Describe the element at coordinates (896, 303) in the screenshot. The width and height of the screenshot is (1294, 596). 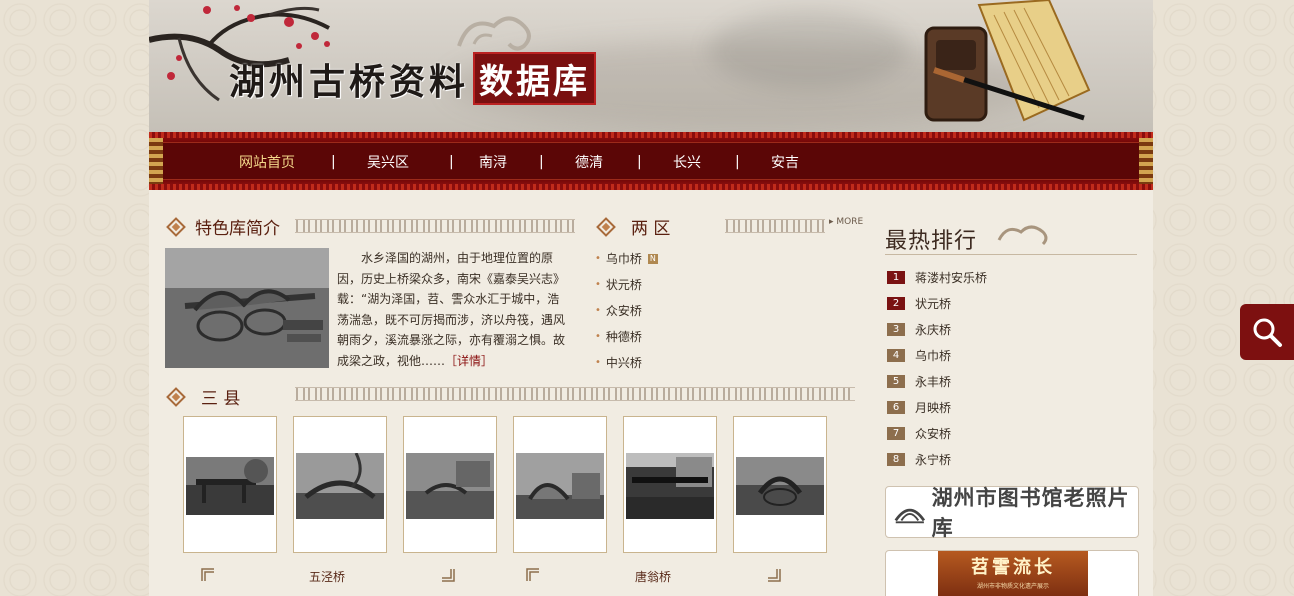
I see `rank-badge: 2` at that location.